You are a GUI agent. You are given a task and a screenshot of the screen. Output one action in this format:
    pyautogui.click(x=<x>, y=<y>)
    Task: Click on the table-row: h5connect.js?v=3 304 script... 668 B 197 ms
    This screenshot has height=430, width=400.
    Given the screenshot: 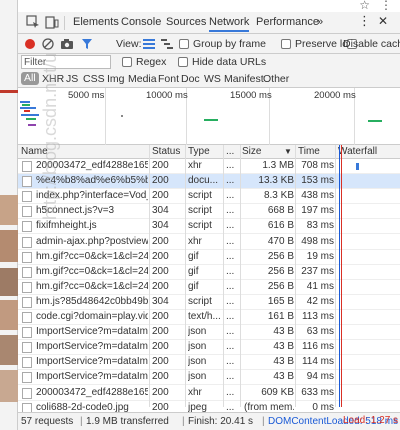 What is the action you would take?
    pyautogui.click(x=209, y=212)
    